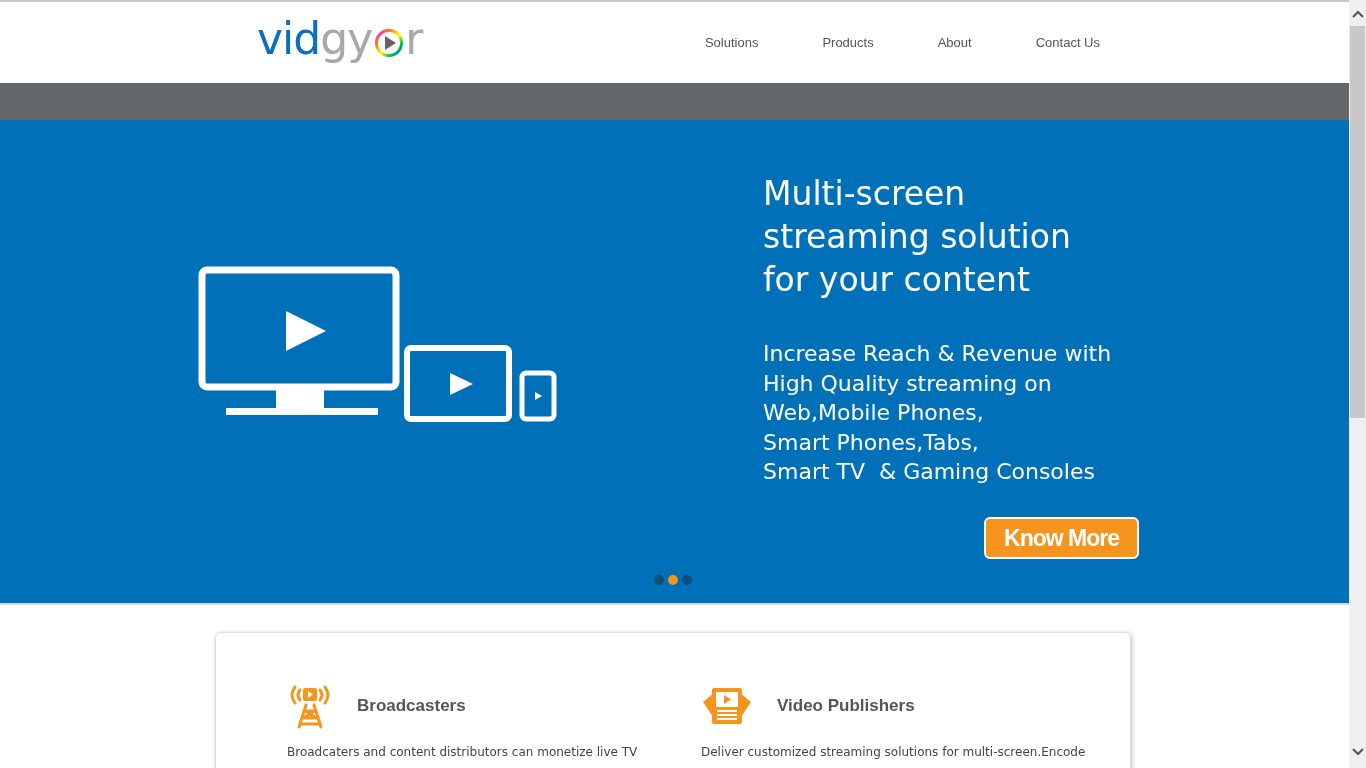  What do you see at coordinates (731, 42) in the screenshot?
I see `nav-link: Solutions` at bounding box center [731, 42].